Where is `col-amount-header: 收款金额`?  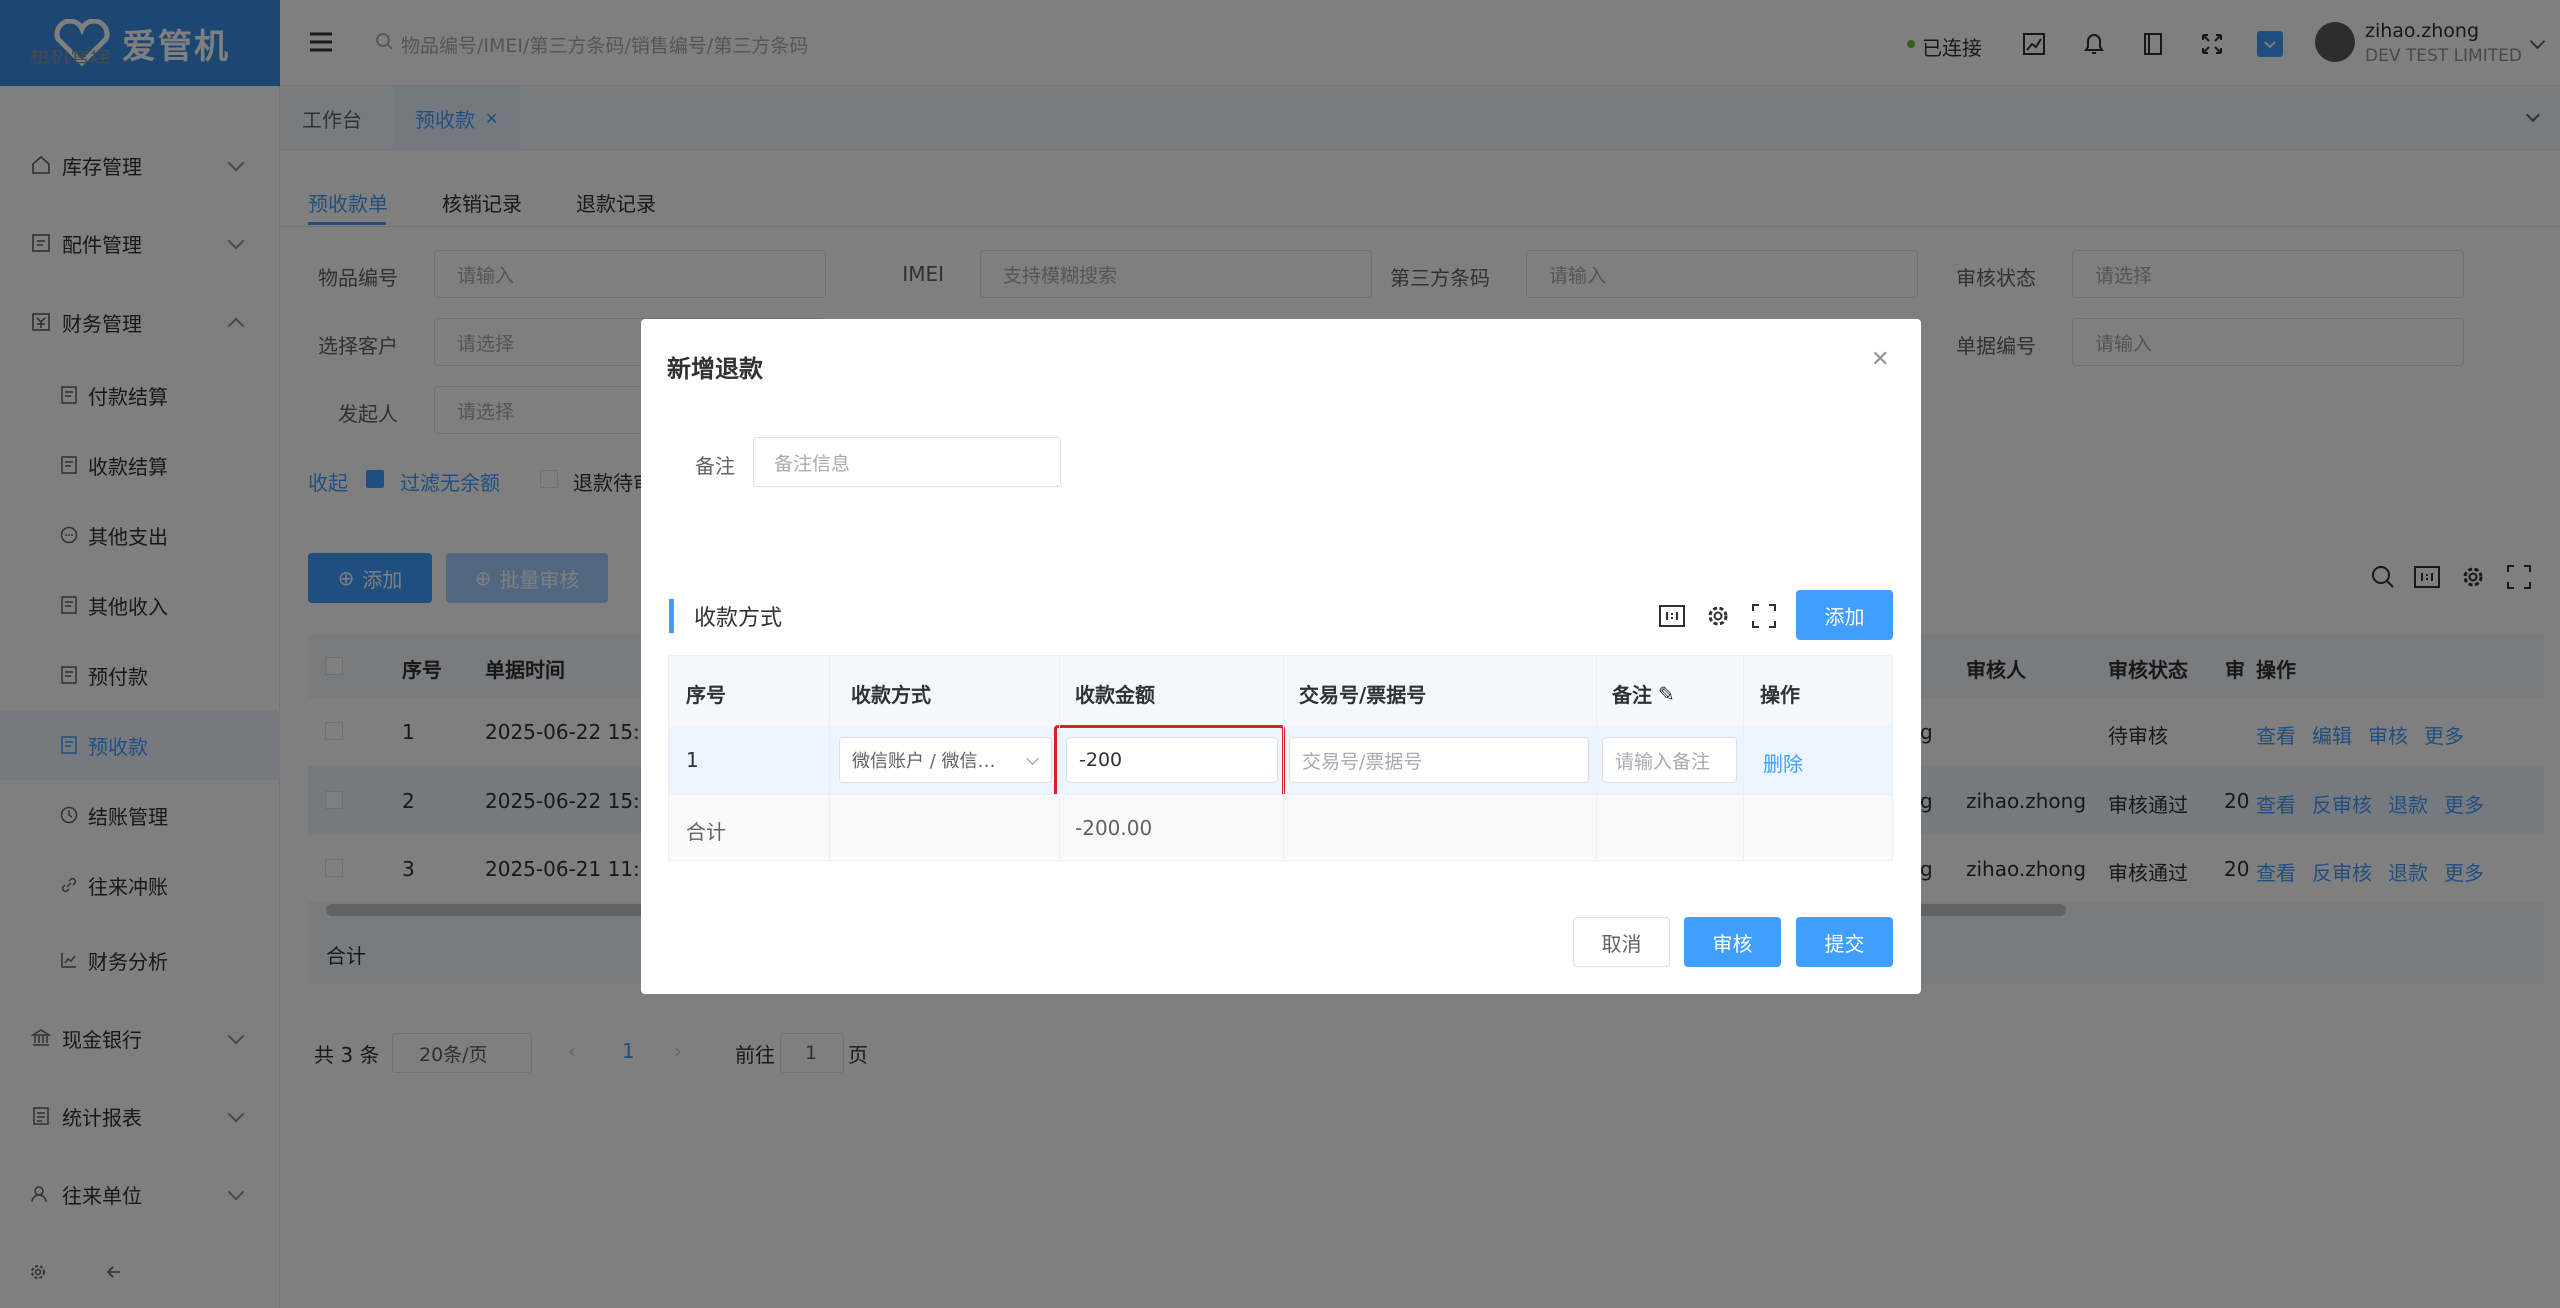 col-amount-header: 收款金额 is located at coordinates (1115, 695).